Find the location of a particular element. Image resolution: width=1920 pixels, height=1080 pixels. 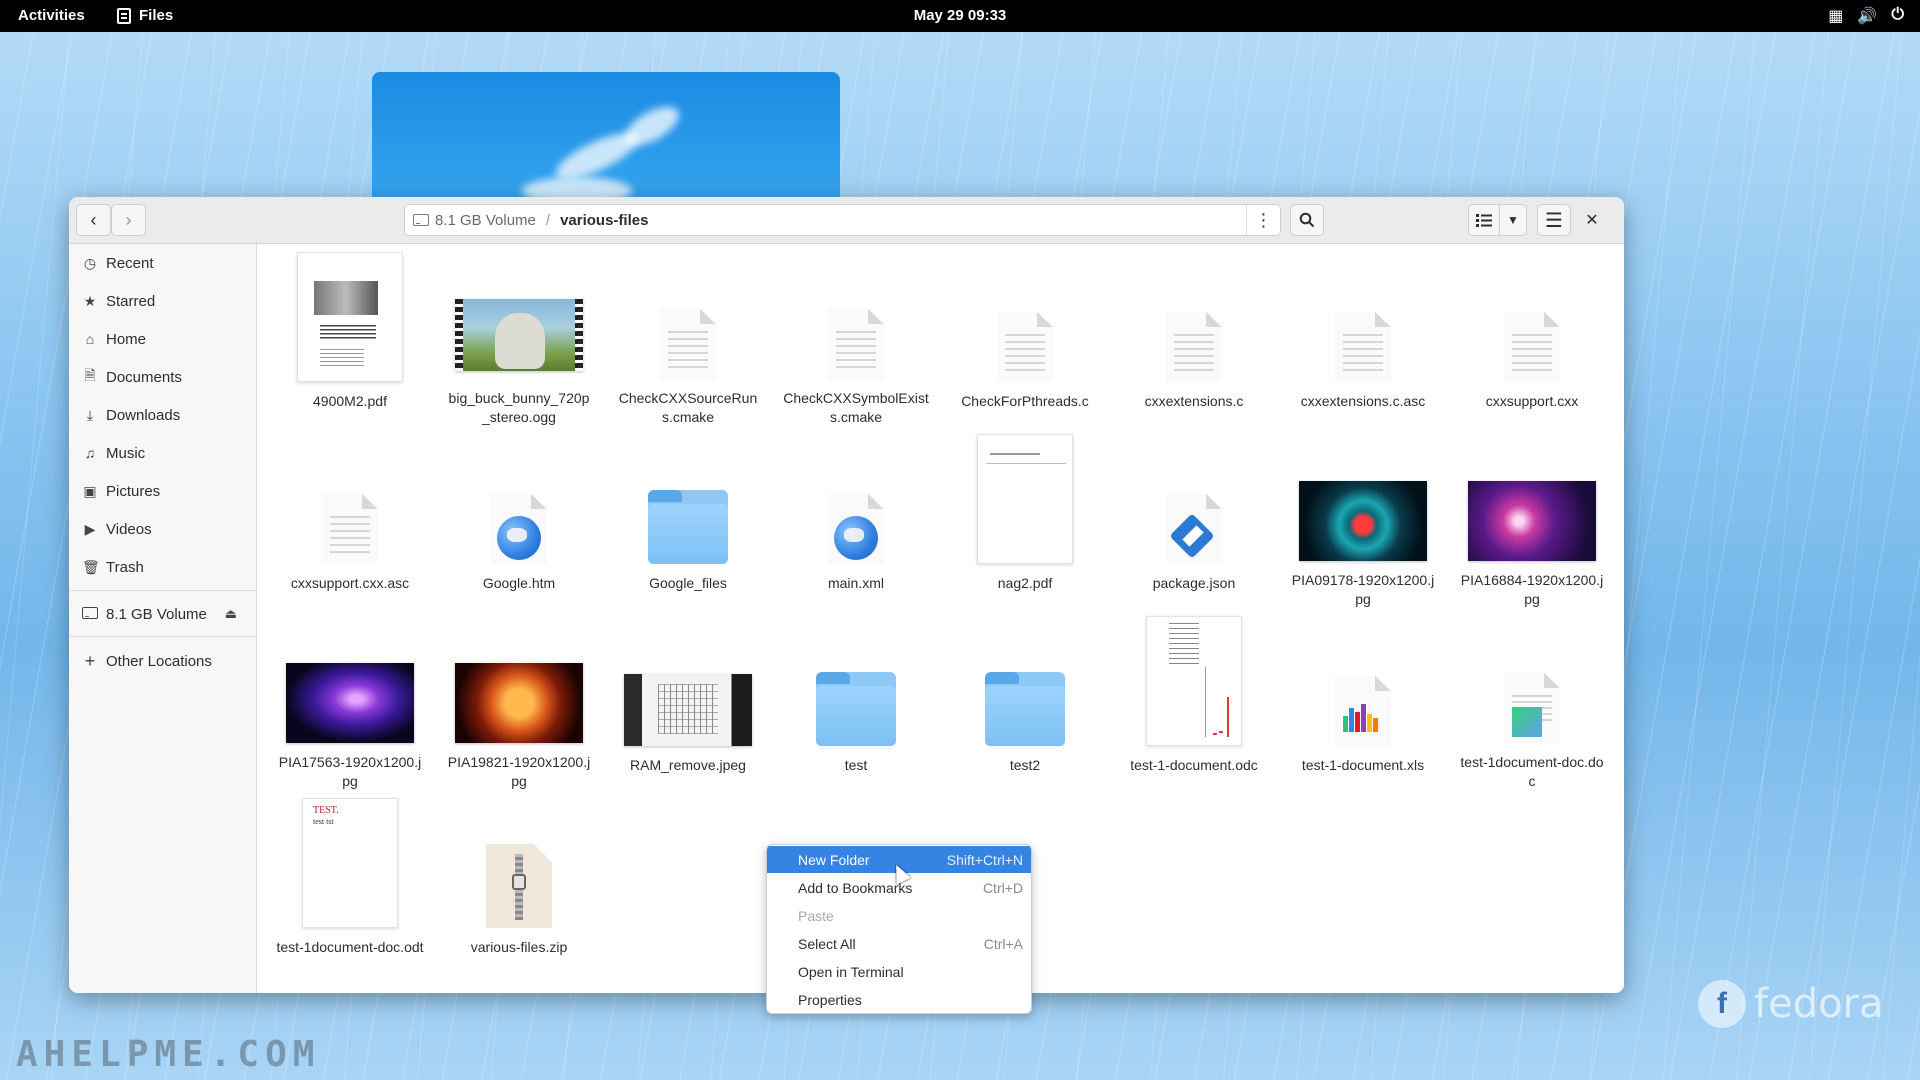

document-file-icon is located at coordinates (1532, 708).